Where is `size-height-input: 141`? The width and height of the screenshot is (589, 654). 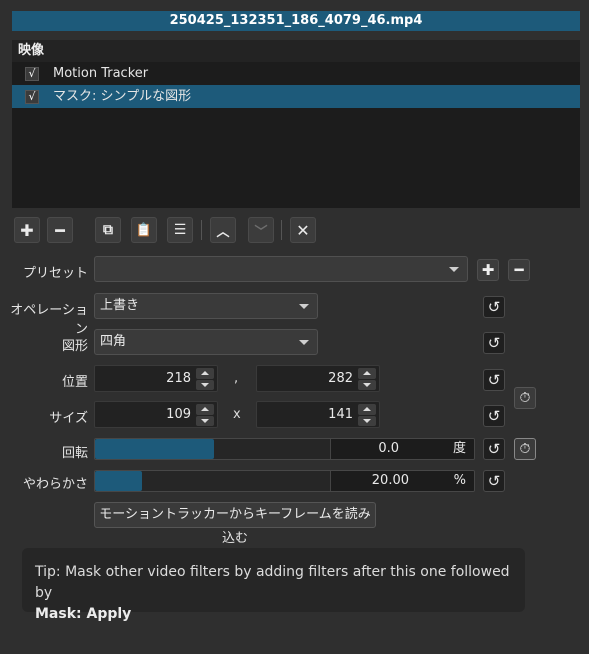
size-height-input: 141 is located at coordinates (318, 414).